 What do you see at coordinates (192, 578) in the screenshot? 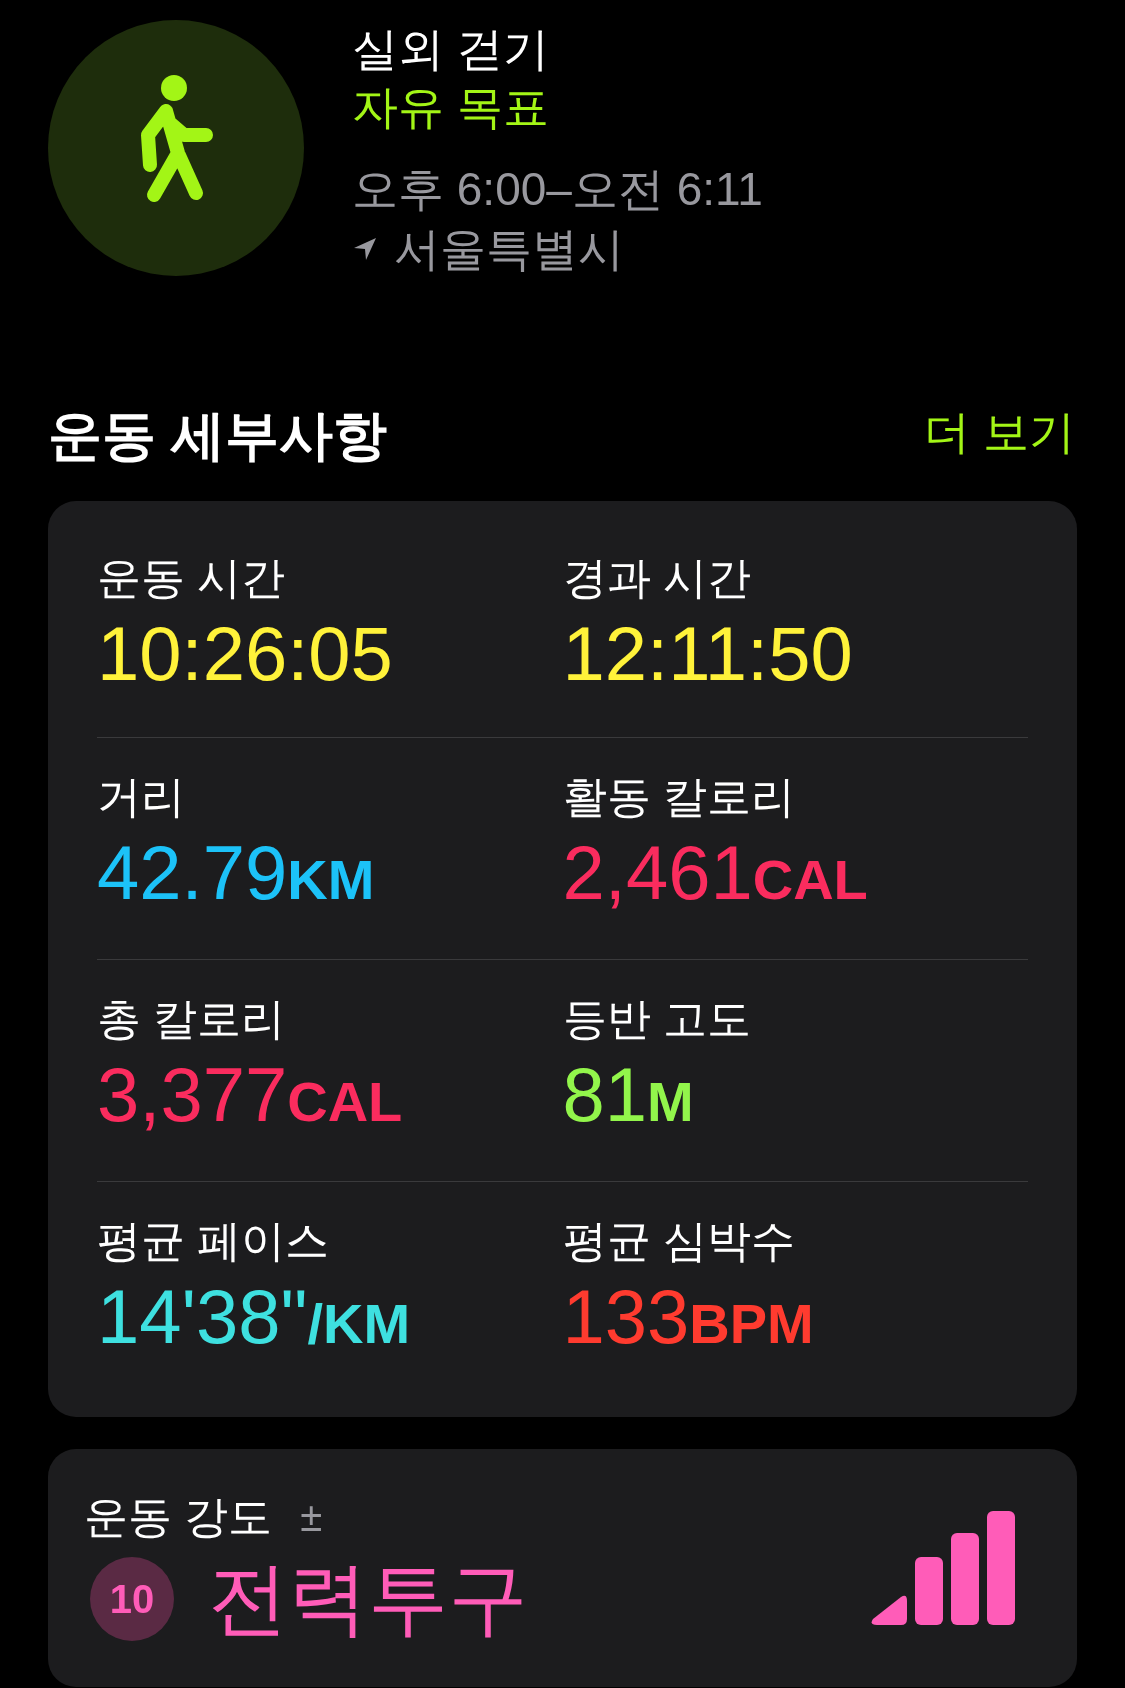
I see `metric-label: 운동 시간` at bounding box center [192, 578].